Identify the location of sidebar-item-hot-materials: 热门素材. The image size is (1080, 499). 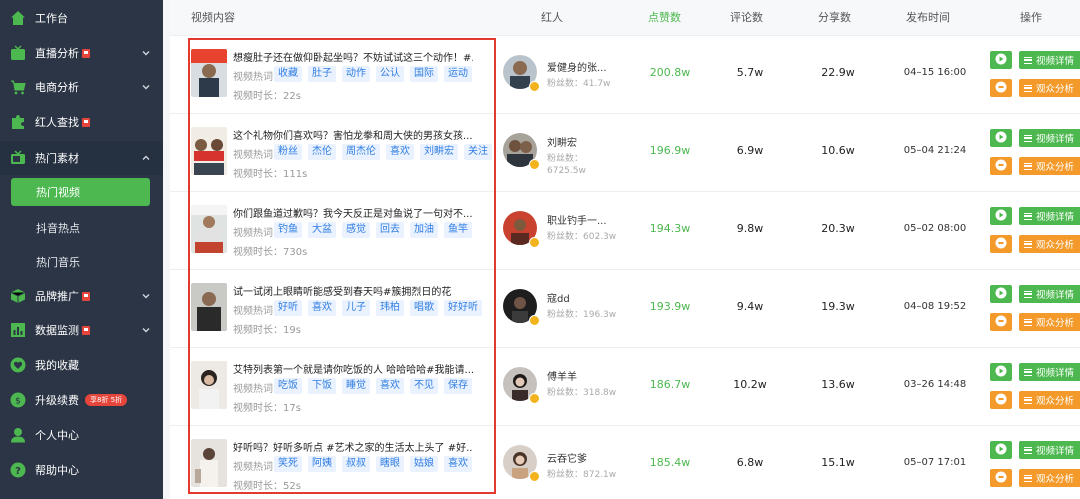
(81, 158).